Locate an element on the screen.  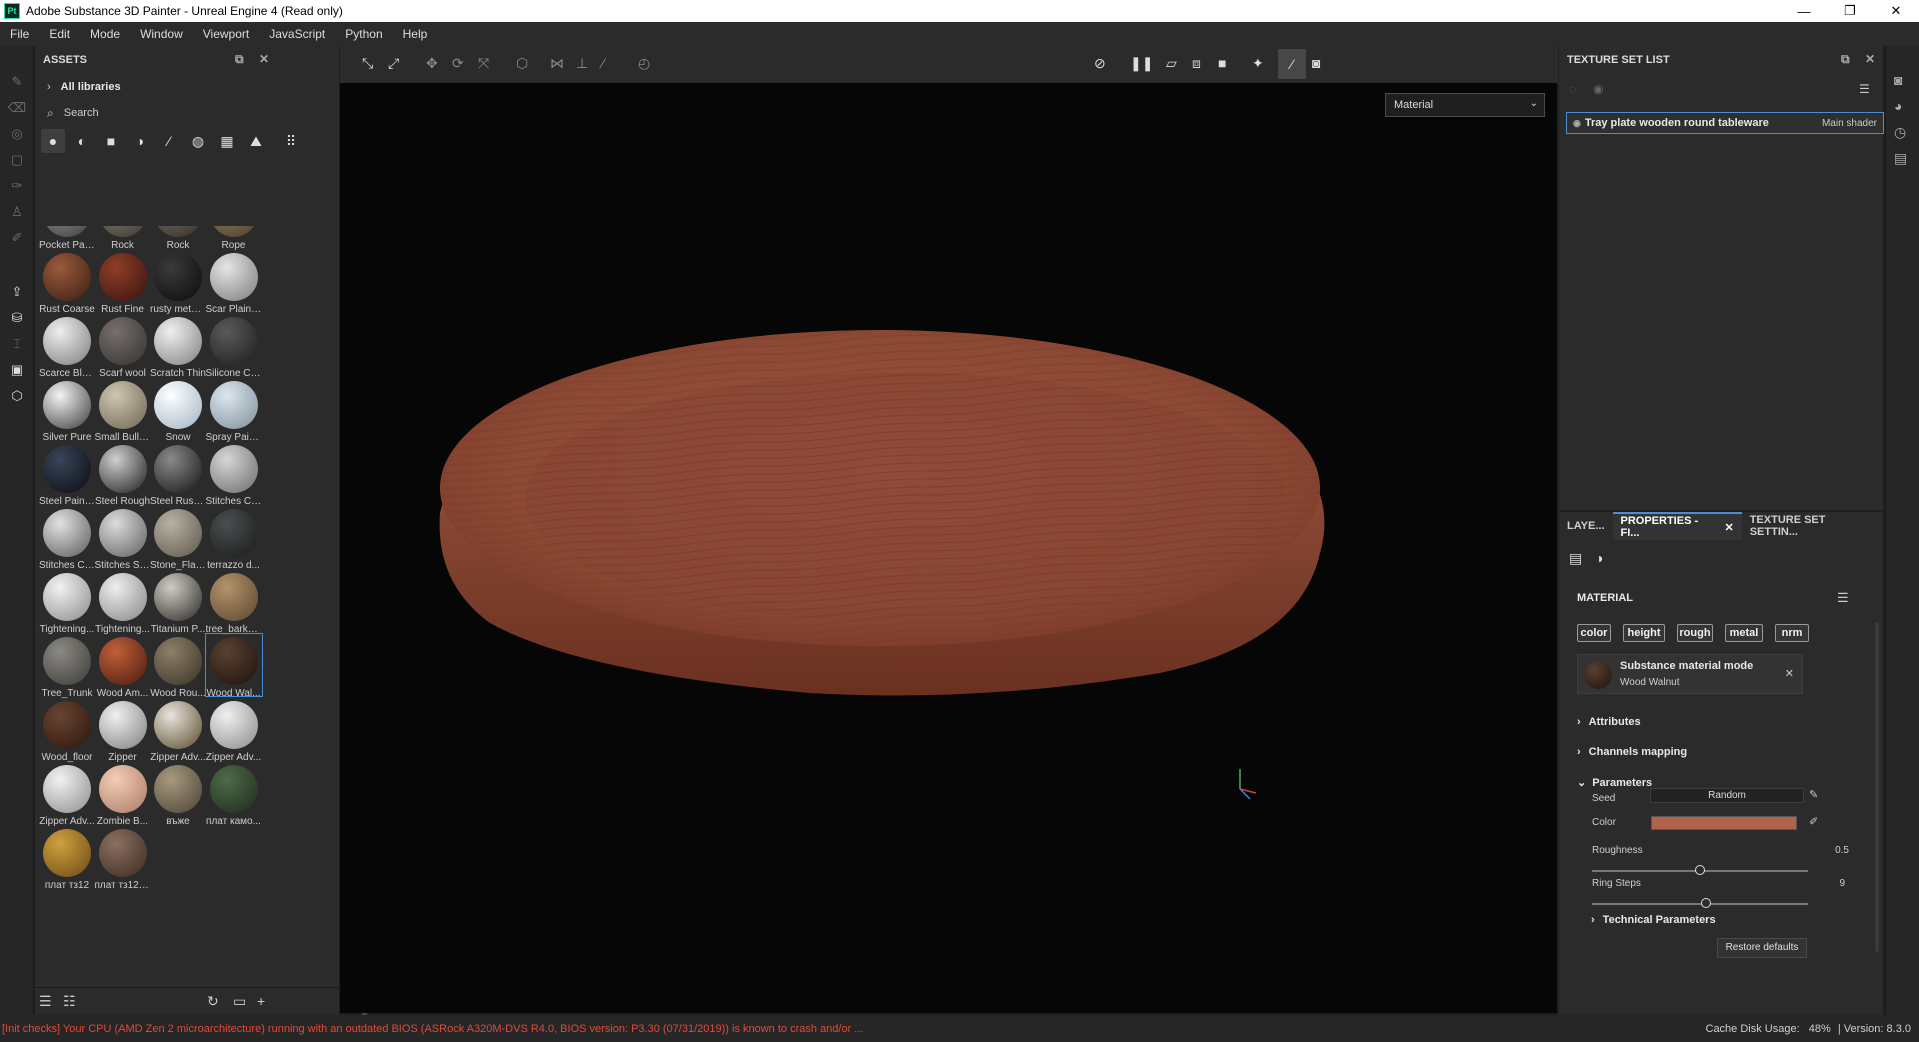
menu-python: Python is located at coordinates (363, 34).